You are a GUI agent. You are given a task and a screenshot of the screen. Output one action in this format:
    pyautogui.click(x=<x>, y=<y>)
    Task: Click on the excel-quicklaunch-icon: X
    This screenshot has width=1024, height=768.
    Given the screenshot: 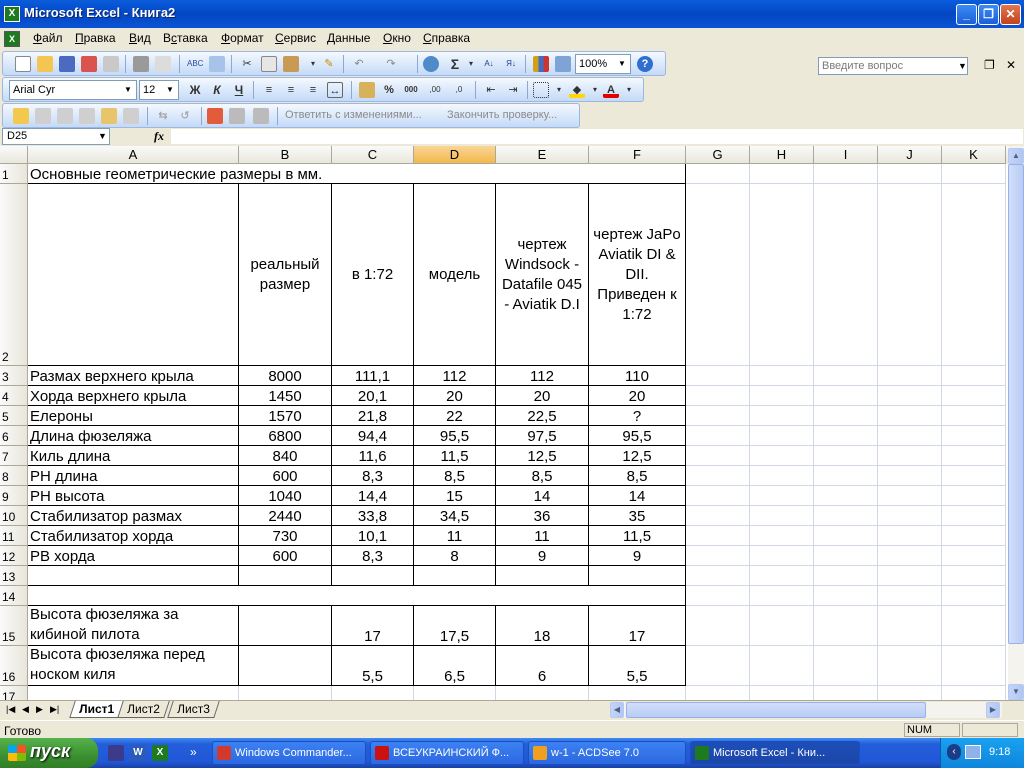 What is the action you would take?
    pyautogui.click(x=160, y=753)
    